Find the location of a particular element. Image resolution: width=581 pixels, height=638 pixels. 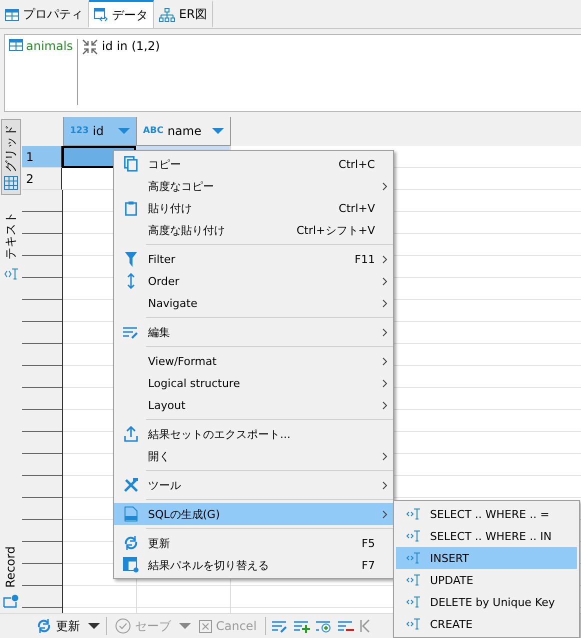

table-name: animals is located at coordinates (49, 46).